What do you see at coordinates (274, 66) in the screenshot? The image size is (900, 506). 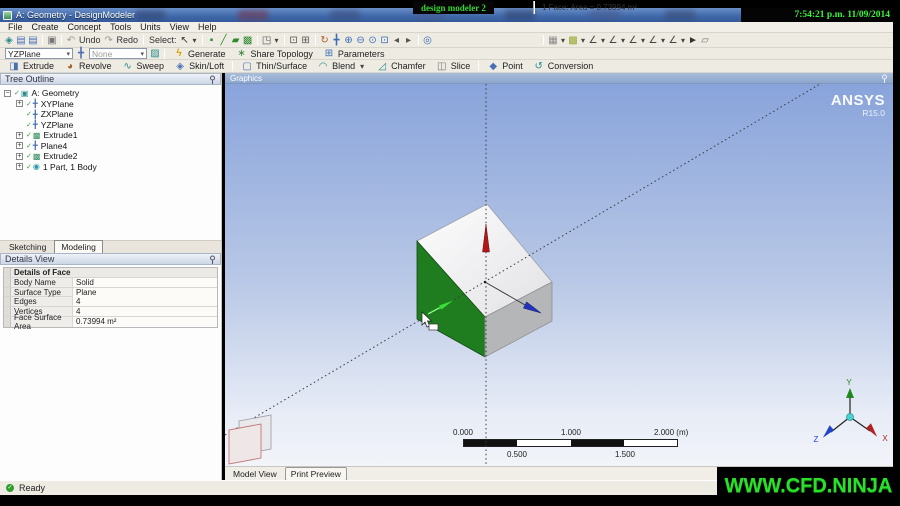 I see `thin-surface-button: ▢ Thin/Surface` at bounding box center [274, 66].